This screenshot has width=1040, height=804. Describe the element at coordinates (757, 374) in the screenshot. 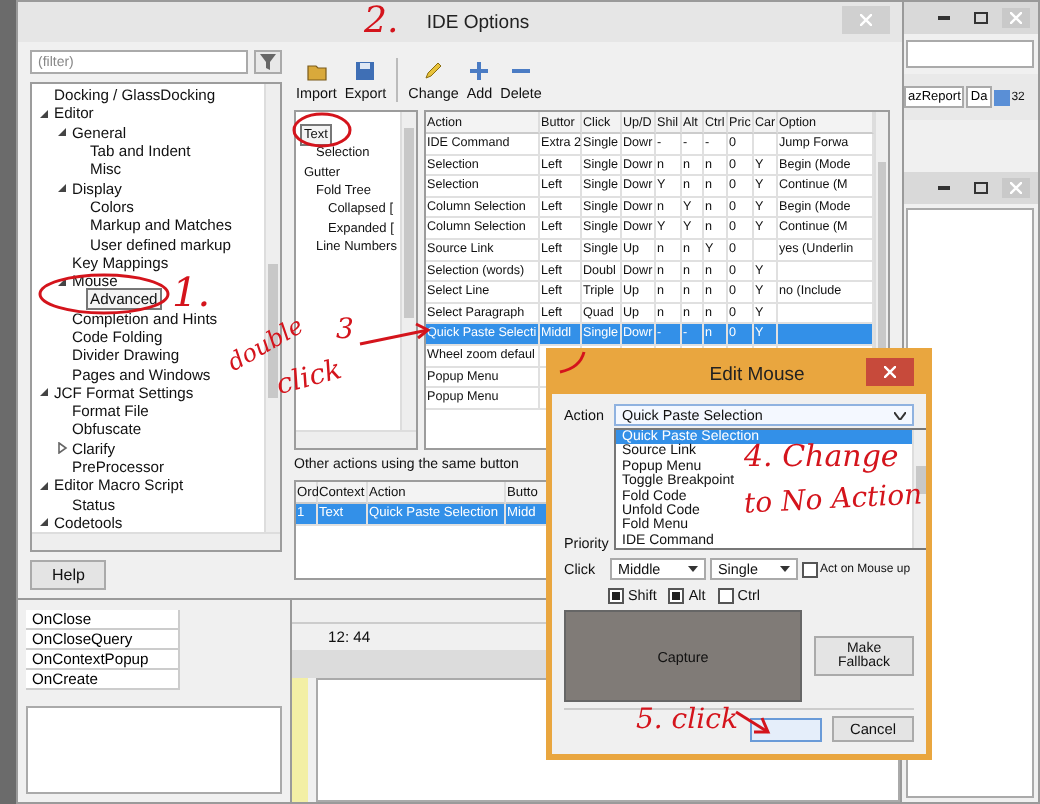

I see `dialog-title: Edit Mouse` at that location.